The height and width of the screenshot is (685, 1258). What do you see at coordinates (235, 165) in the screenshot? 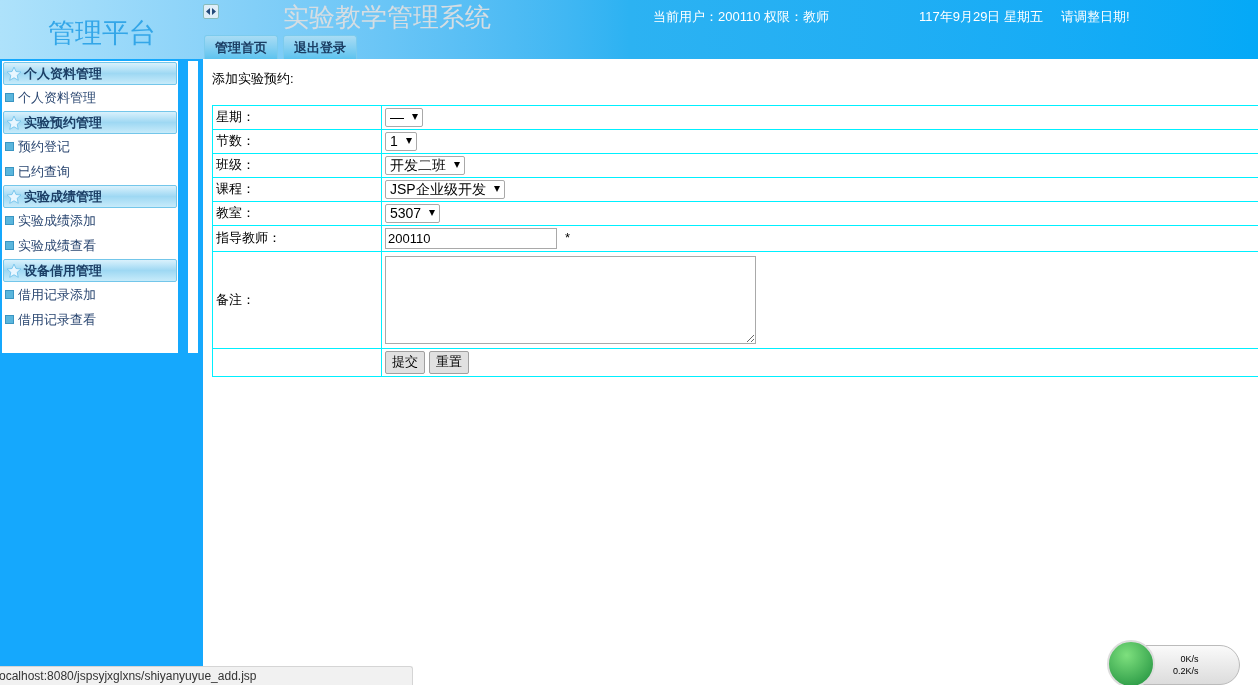
I see `field-label: 班级：` at bounding box center [235, 165].